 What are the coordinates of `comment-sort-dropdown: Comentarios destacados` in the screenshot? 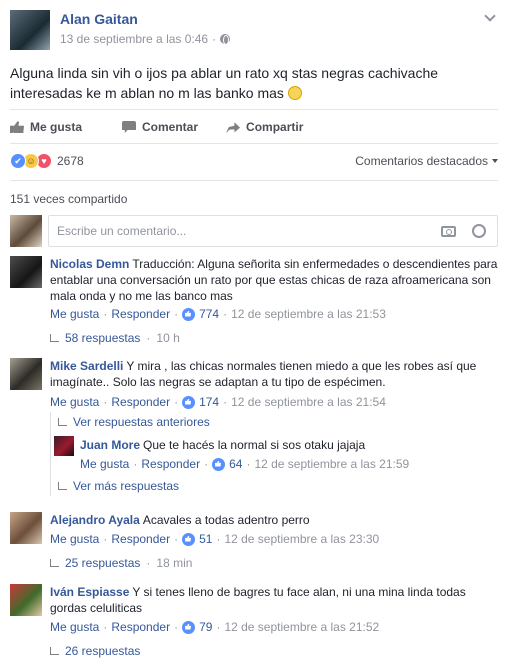 It's located at (426, 161).